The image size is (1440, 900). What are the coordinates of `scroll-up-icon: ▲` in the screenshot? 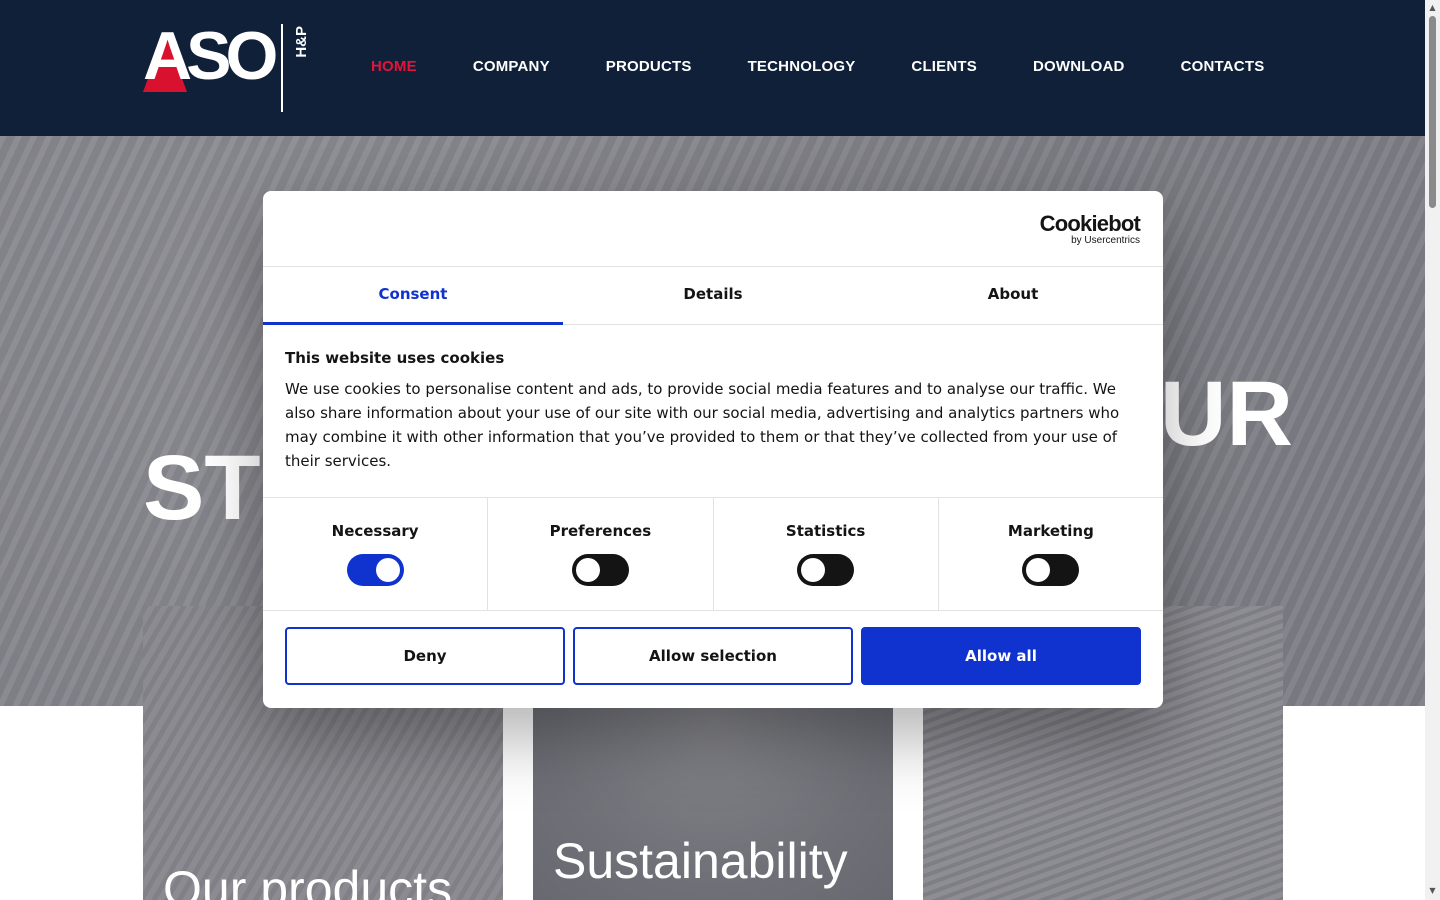 It's located at (1432, 7).